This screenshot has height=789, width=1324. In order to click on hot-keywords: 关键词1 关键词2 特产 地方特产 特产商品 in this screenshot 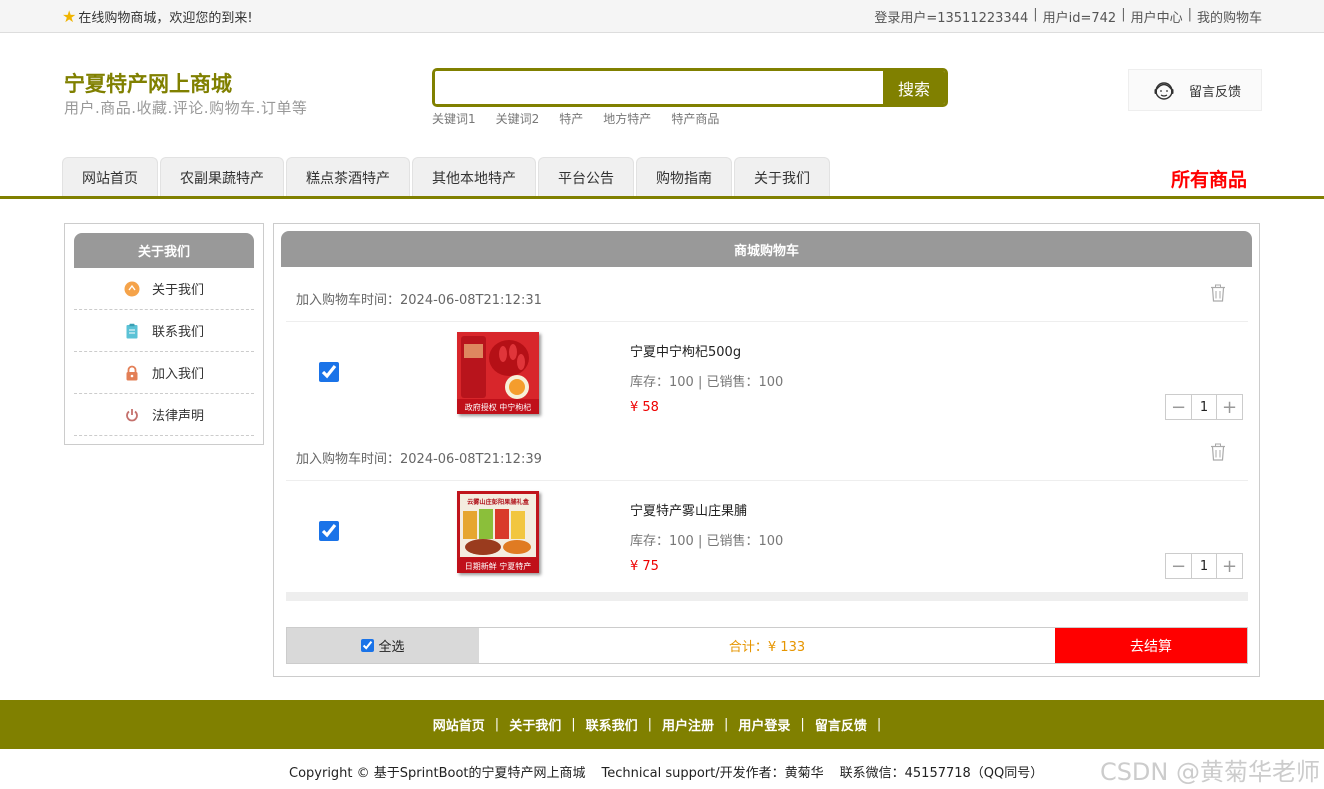, I will do `click(575, 118)`.